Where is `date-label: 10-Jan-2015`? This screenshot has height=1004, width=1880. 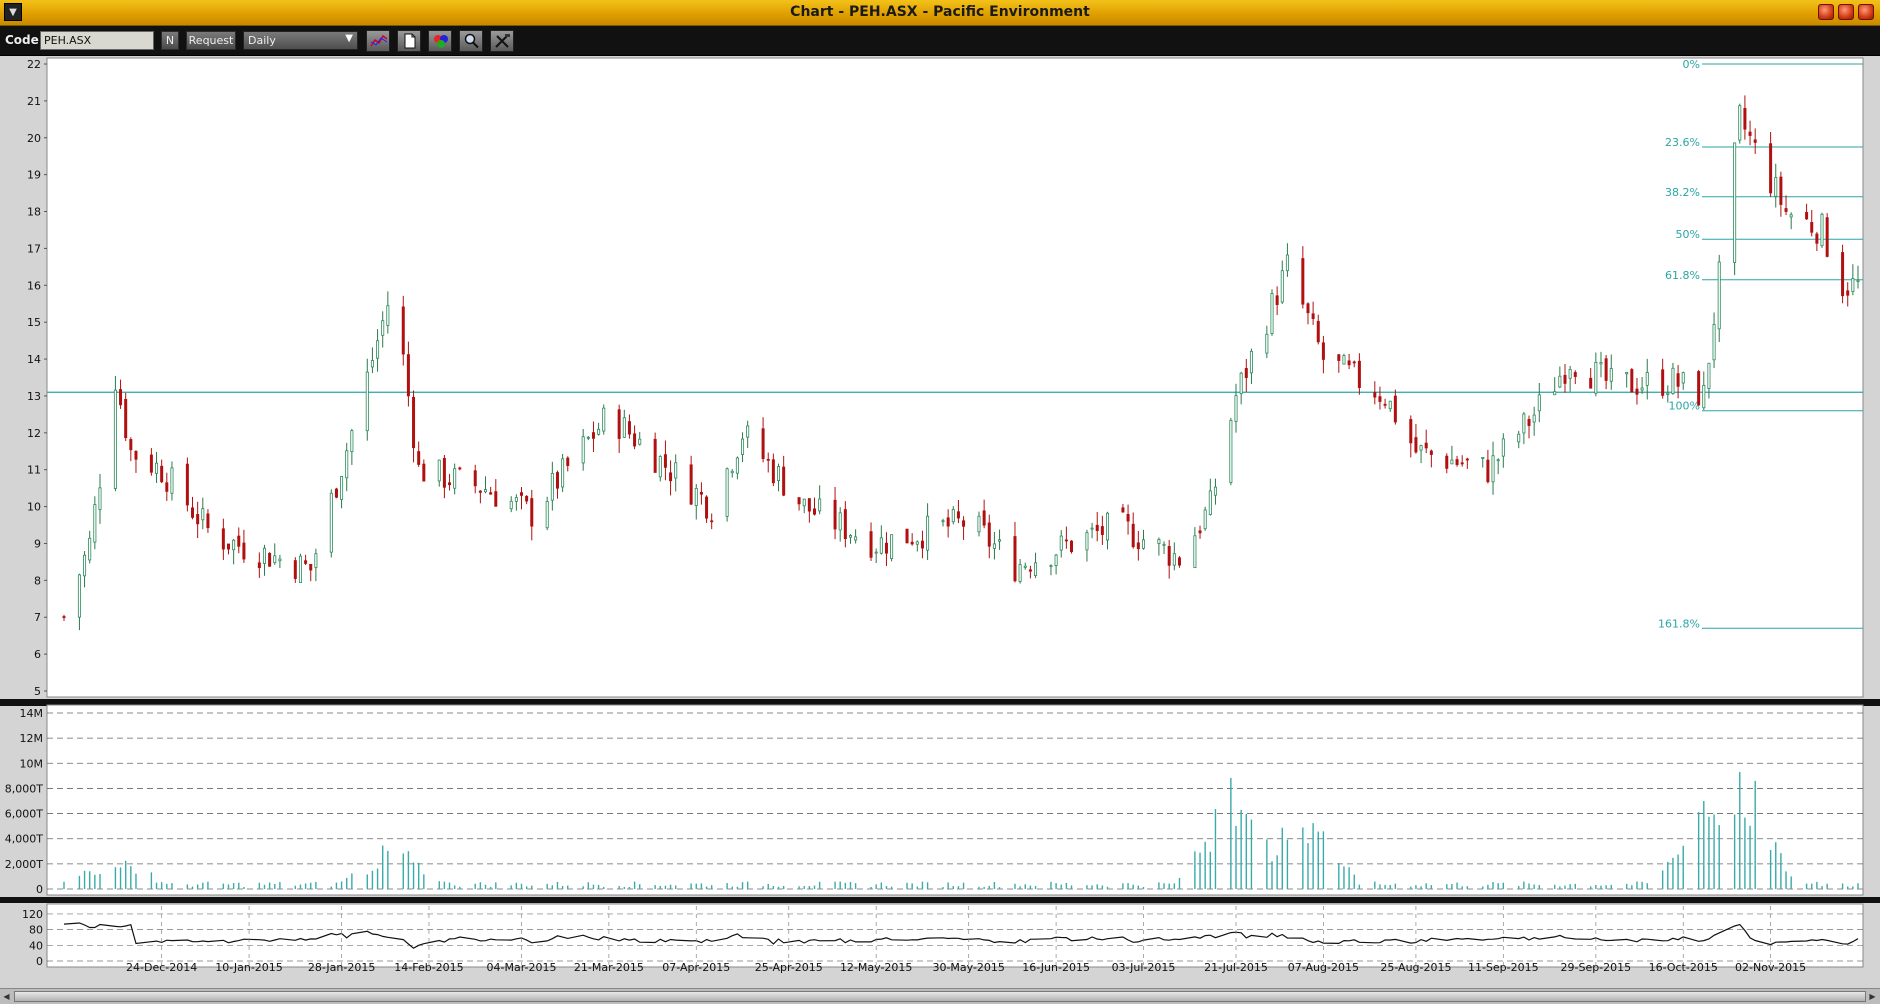 date-label: 10-Jan-2015 is located at coordinates (249, 967).